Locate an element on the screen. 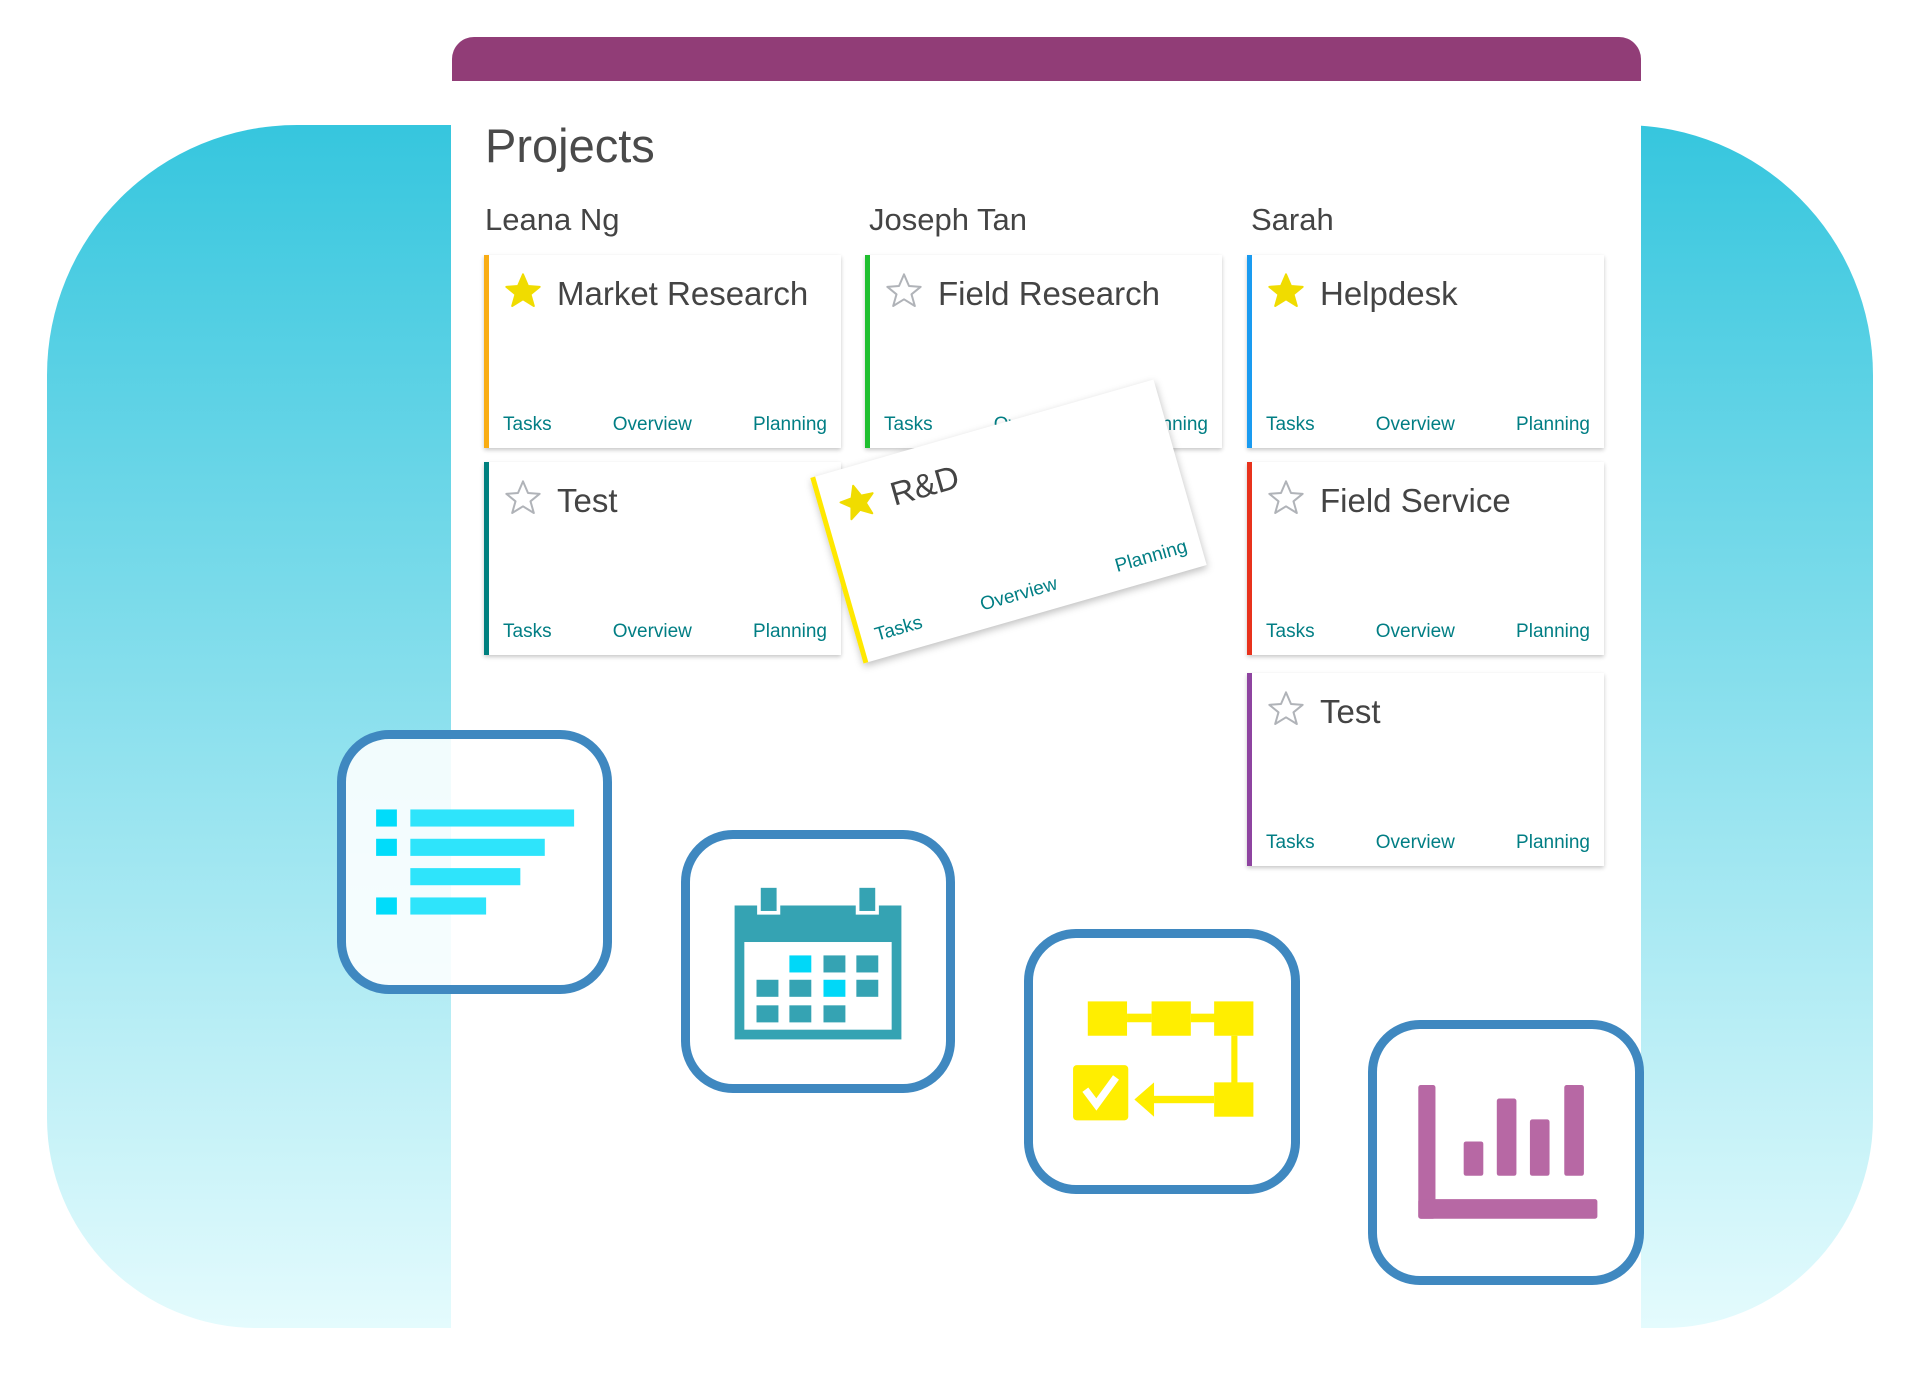 This screenshot has height=1377, width=1920. workflow-icon is located at coordinates (1163, 1061).